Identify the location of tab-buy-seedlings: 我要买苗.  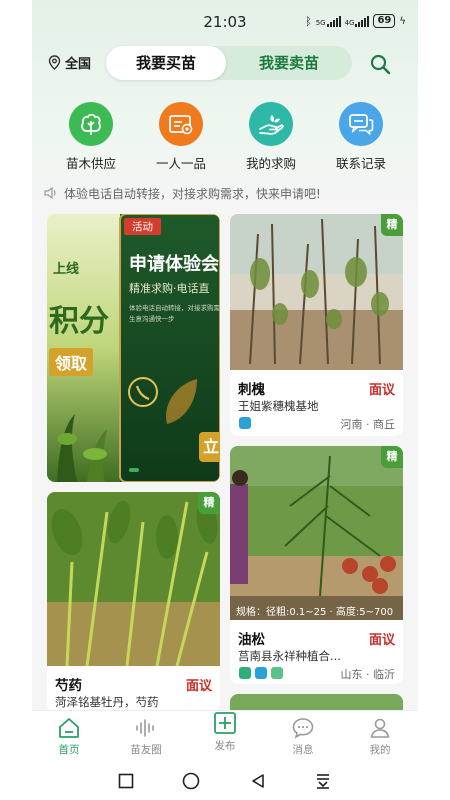
(166, 63).